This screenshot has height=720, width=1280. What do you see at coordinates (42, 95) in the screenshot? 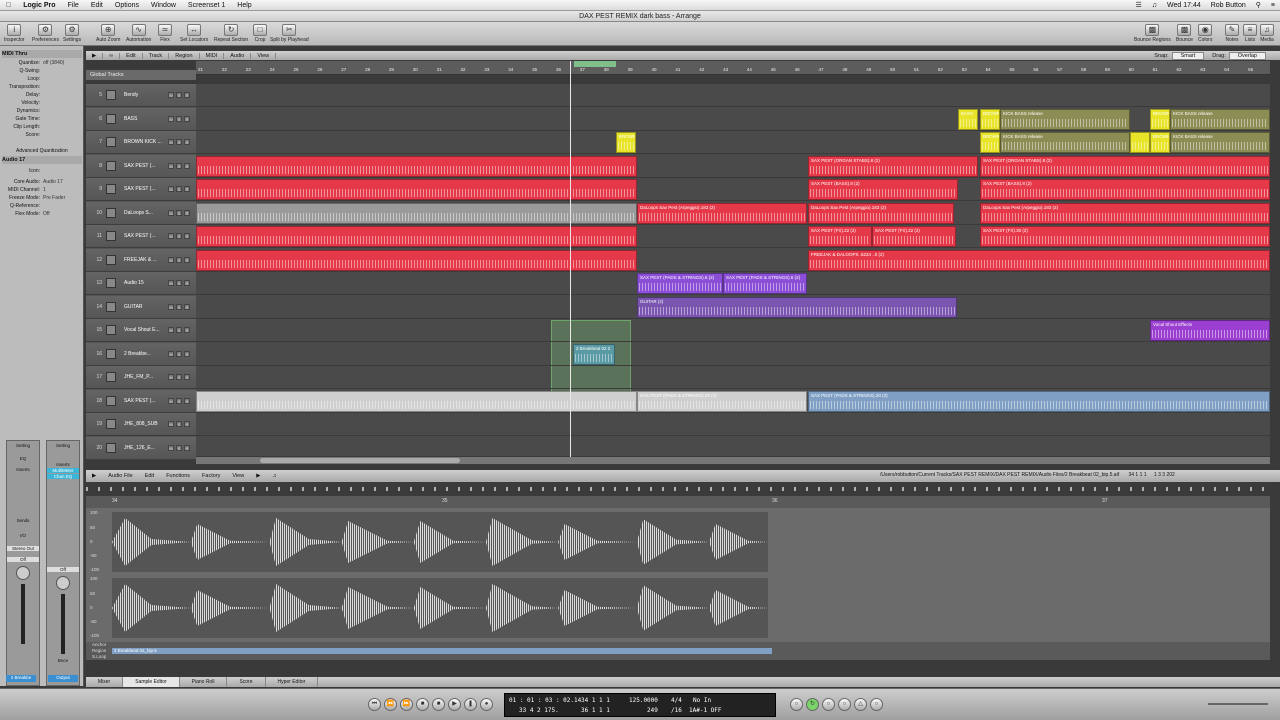
I see `delay-row: Delay:` at bounding box center [42, 95].